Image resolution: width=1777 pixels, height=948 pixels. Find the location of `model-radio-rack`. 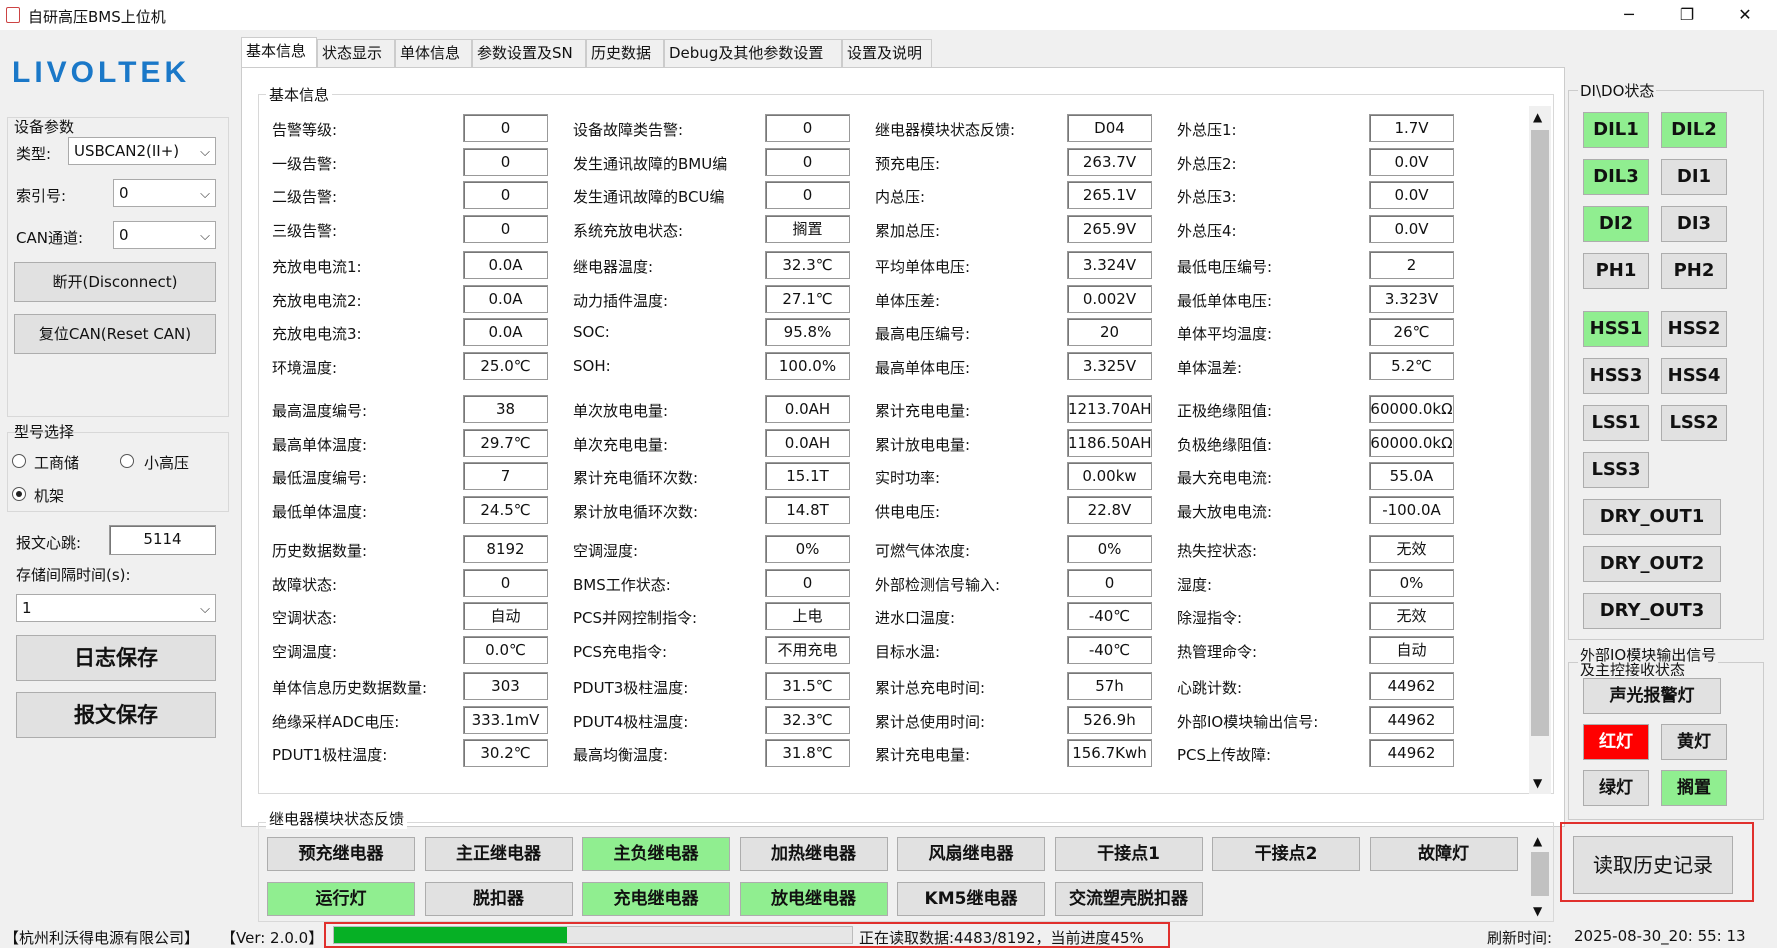

model-radio-rack is located at coordinates (19, 494).